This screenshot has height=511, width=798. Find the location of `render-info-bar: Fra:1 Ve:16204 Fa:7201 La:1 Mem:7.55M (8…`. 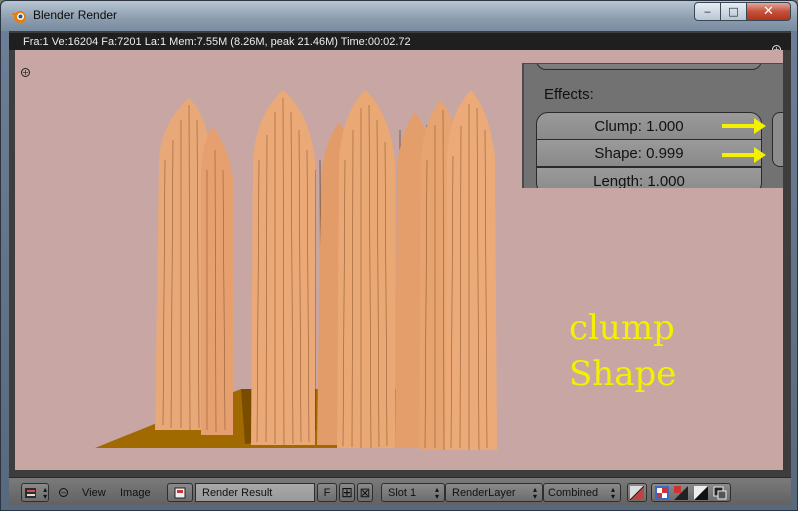

render-info-bar: Fra:1 Ve:16204 Fa:7201 La:1 Mem:7.55M (8… is located at coordinates (400, 43).